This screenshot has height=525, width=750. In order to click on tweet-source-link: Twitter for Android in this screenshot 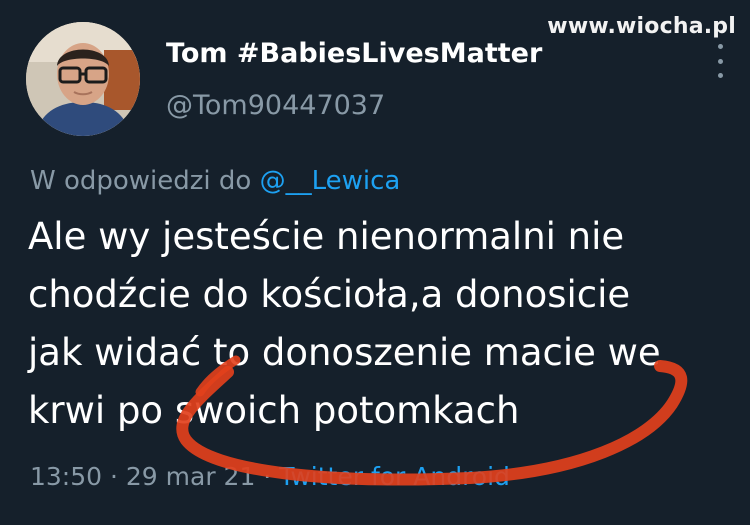, I will do `click(394, 476)`.